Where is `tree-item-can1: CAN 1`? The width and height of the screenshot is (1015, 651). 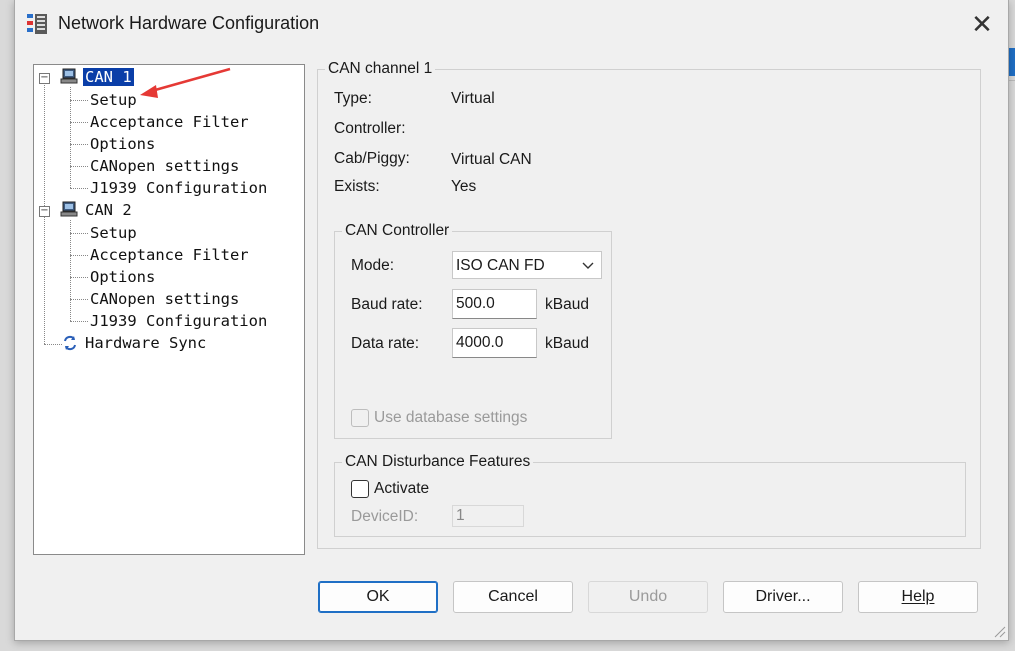 tree-item-can1: CAN 1 is located at coordinates (108, 77).